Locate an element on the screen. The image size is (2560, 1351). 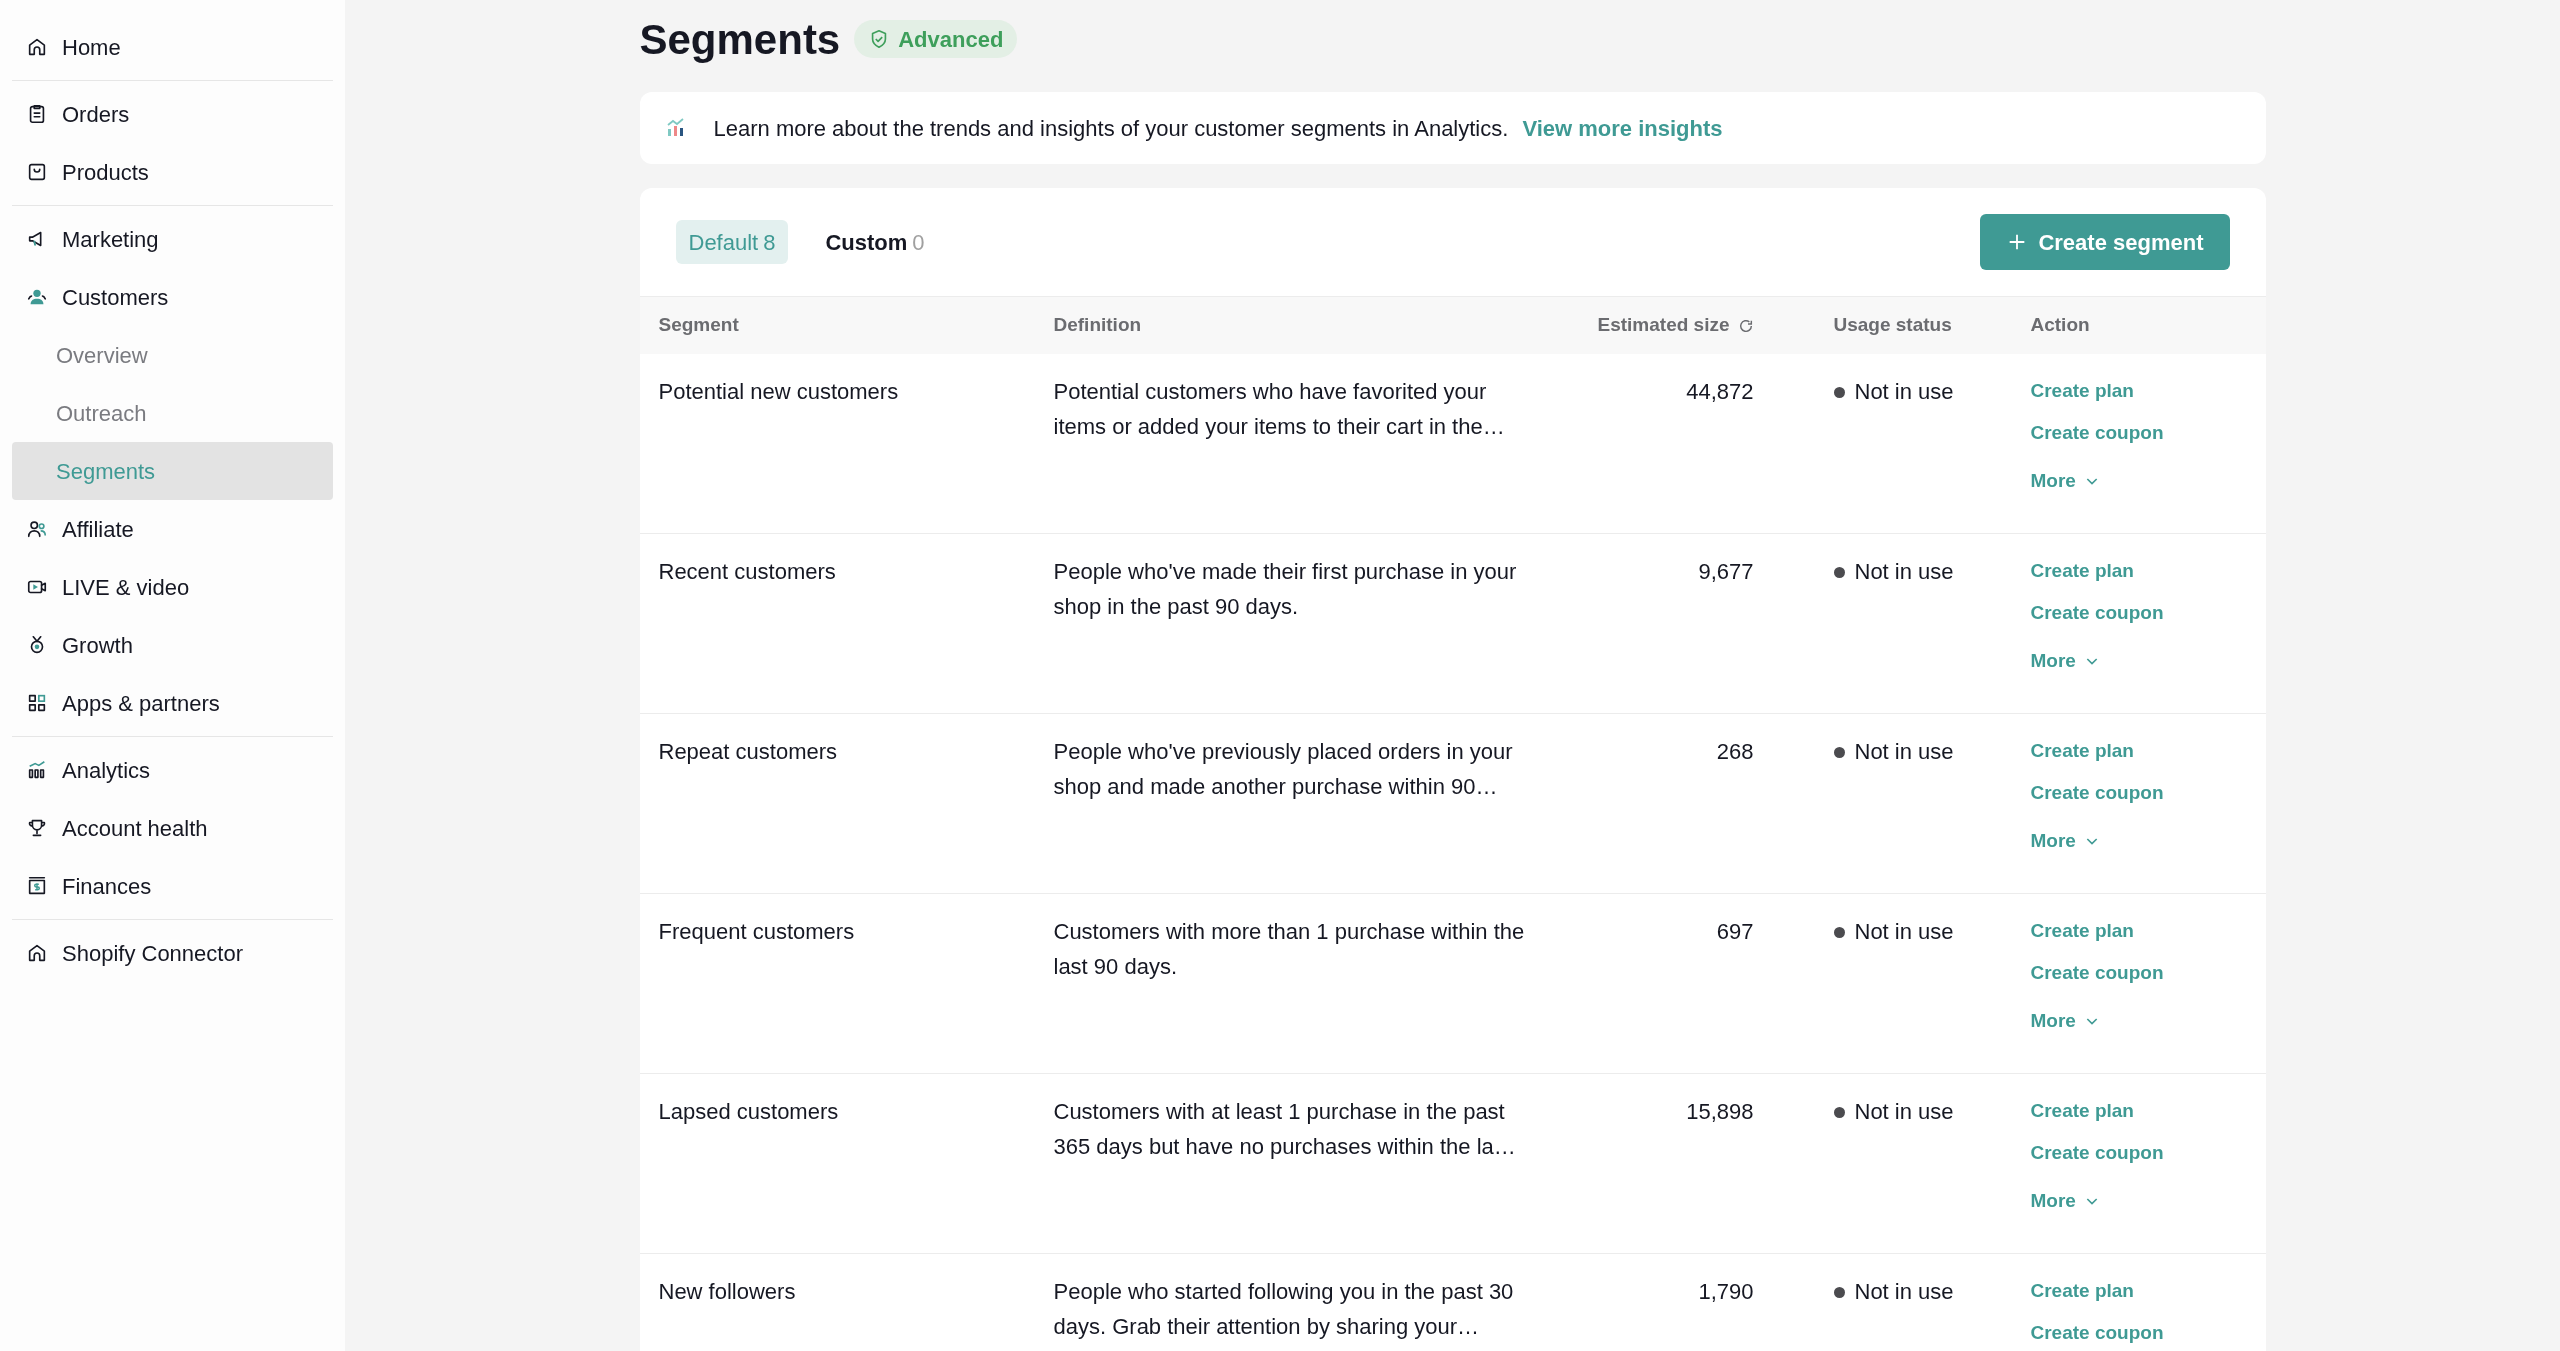
sidebar-item: Affiliate is located at coordinates (172, 529).